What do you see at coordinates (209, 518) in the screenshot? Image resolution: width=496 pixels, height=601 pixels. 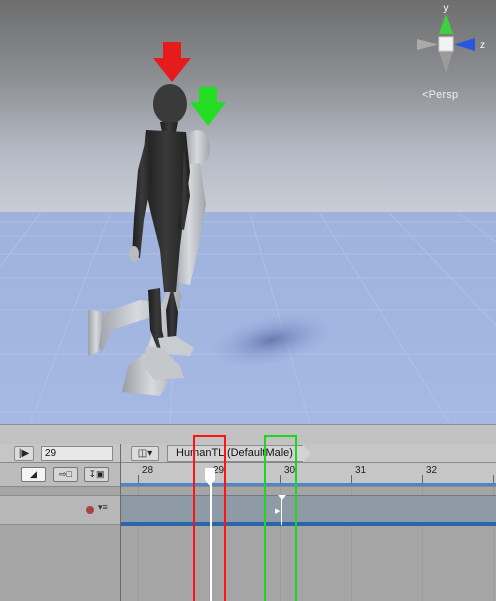 I see `red-highlight-box` at bounding box center [209, 518].